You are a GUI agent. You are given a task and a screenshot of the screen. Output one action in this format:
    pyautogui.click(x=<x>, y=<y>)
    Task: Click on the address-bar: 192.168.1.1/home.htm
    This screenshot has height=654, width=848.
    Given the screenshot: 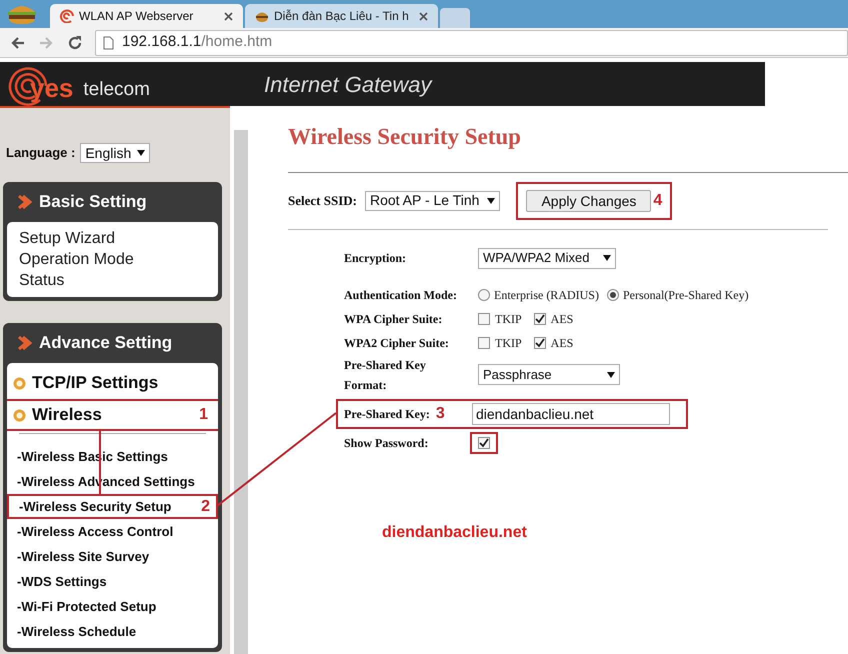 What is the action you would take?
    pyautogui.click(x=471, y=43)
    